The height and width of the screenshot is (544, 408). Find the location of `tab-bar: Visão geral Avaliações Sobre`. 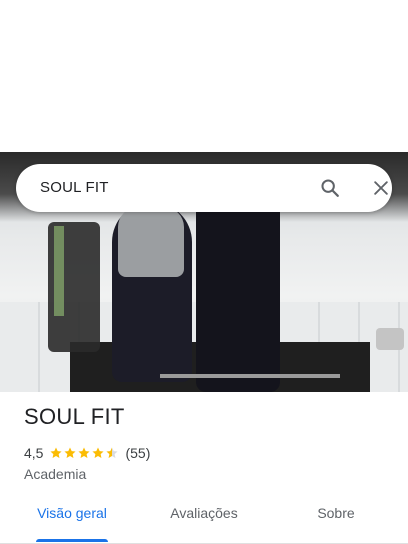

tab-bar: Visão geral Avaliações Sobre is located at coordinates (204, 522).